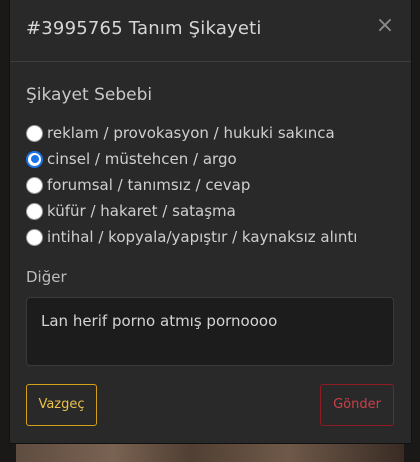  What do you see at coordinates (46, 277) in the screenshot?
I see `other-label: Diğer` at bounding box center [46, 277].